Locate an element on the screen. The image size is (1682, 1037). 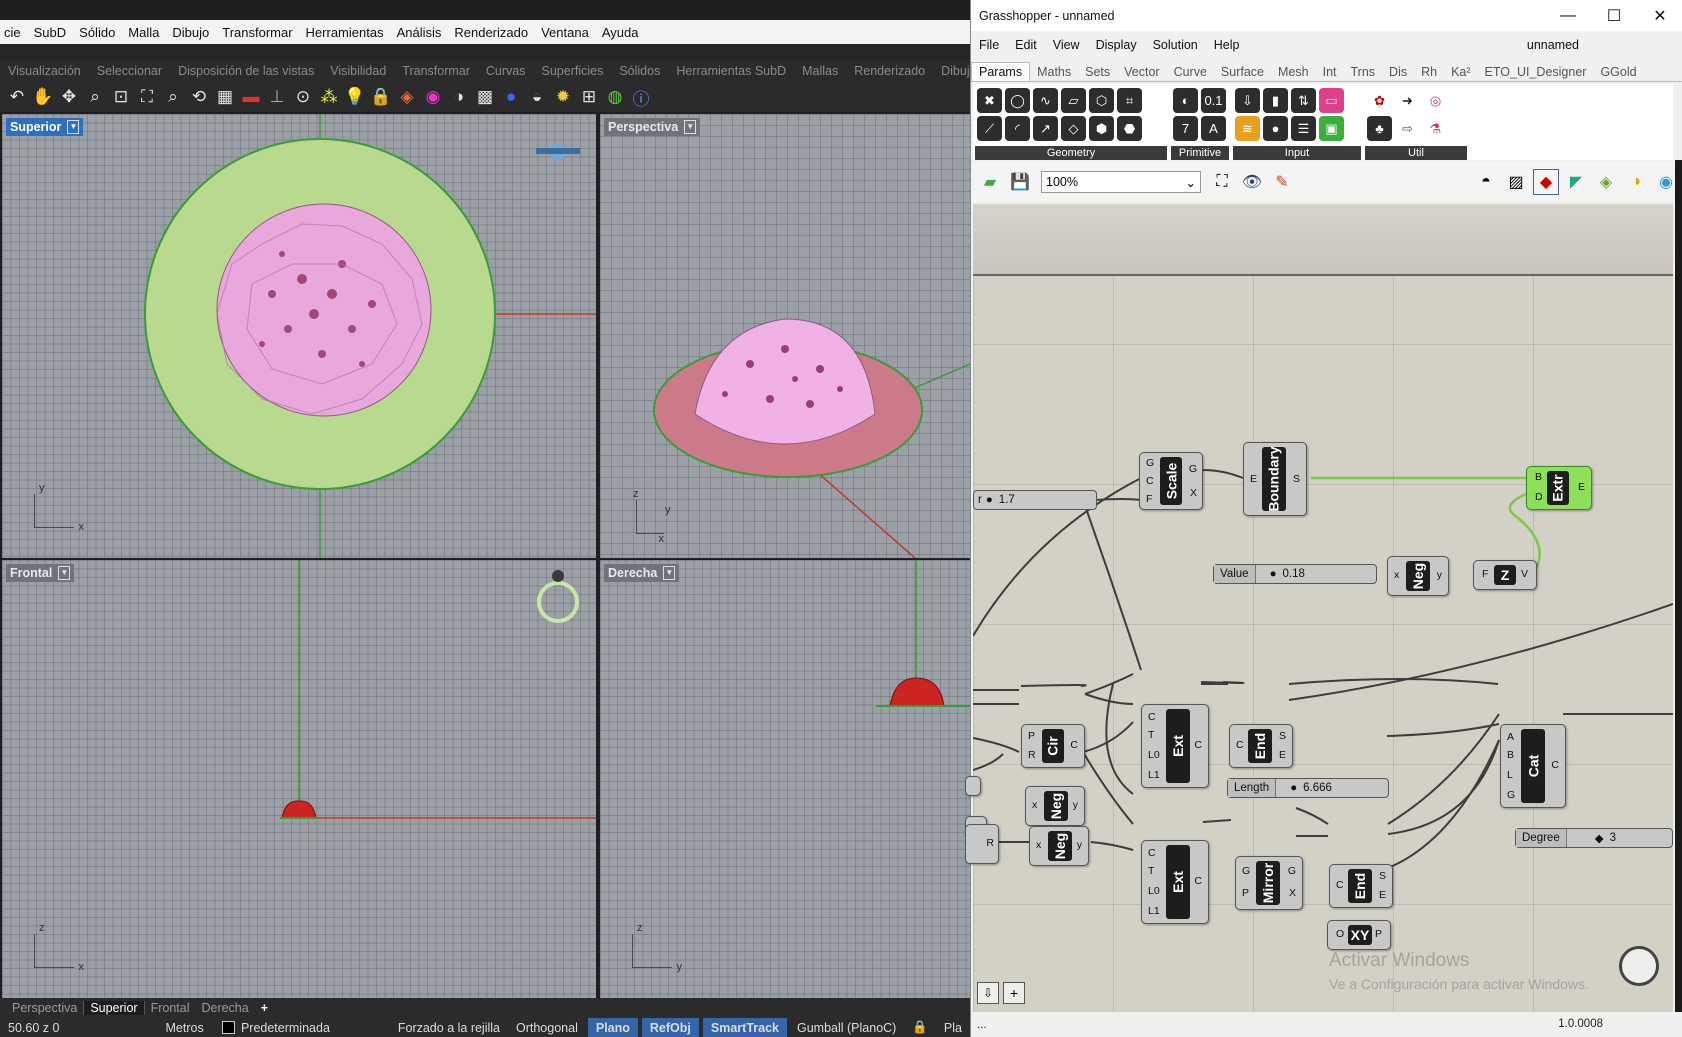
dimension-icon: ⊞ is located at coordinates (589, 97).